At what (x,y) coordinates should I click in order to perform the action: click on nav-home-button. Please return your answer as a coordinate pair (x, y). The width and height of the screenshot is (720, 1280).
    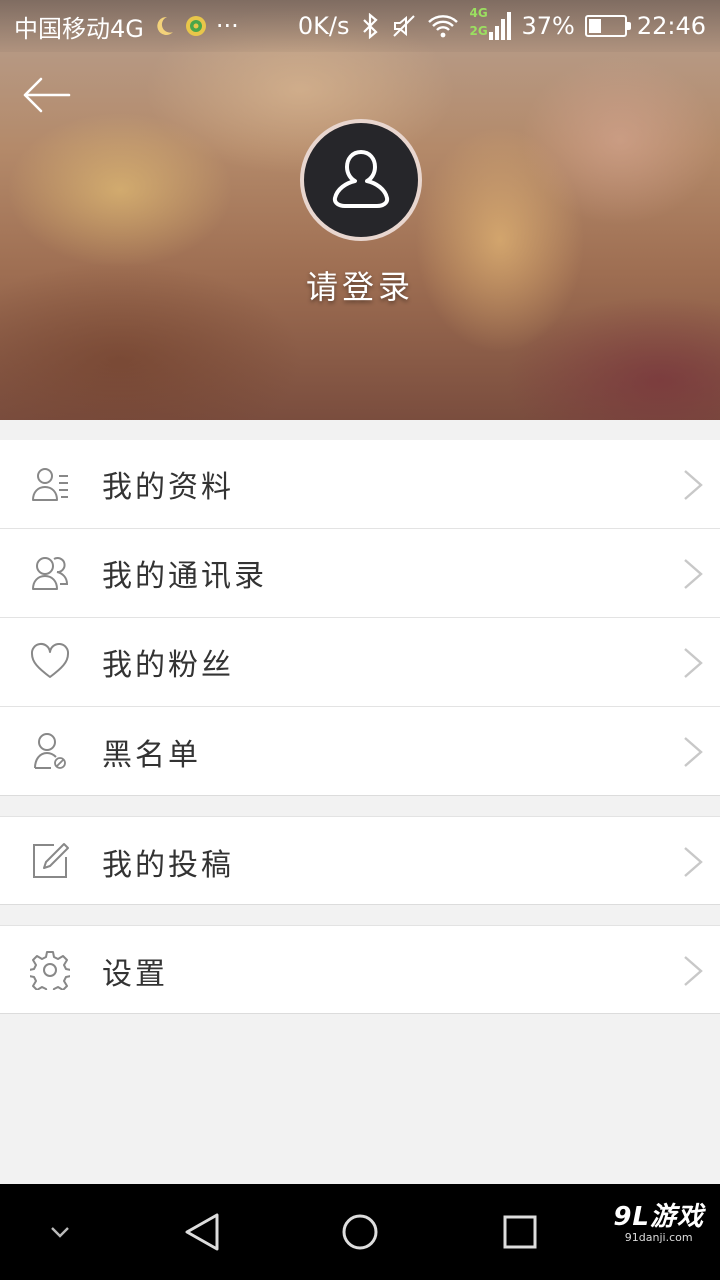
    Looking at the image, I should click on (360, 1232).